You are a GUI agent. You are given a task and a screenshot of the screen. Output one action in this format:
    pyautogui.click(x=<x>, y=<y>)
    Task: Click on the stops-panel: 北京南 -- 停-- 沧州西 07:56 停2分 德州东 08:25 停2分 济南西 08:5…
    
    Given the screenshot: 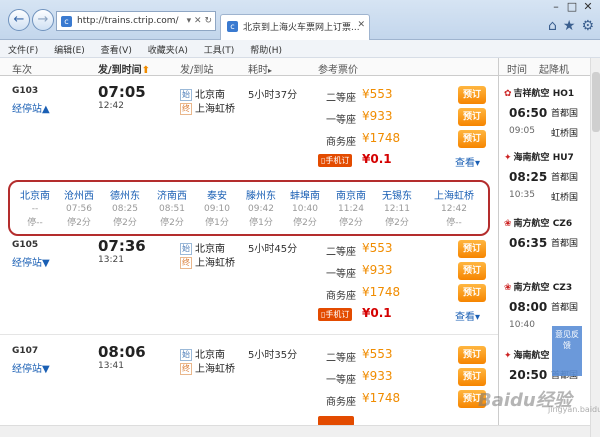 What is the action you would take?
    pyautogui.click(x=249, y=208)
    